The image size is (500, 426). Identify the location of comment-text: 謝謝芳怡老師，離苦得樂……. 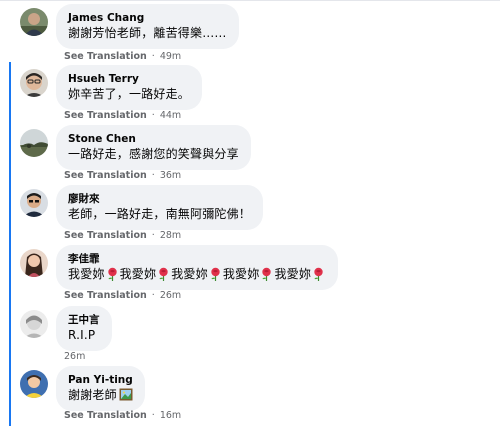
(147, 33).